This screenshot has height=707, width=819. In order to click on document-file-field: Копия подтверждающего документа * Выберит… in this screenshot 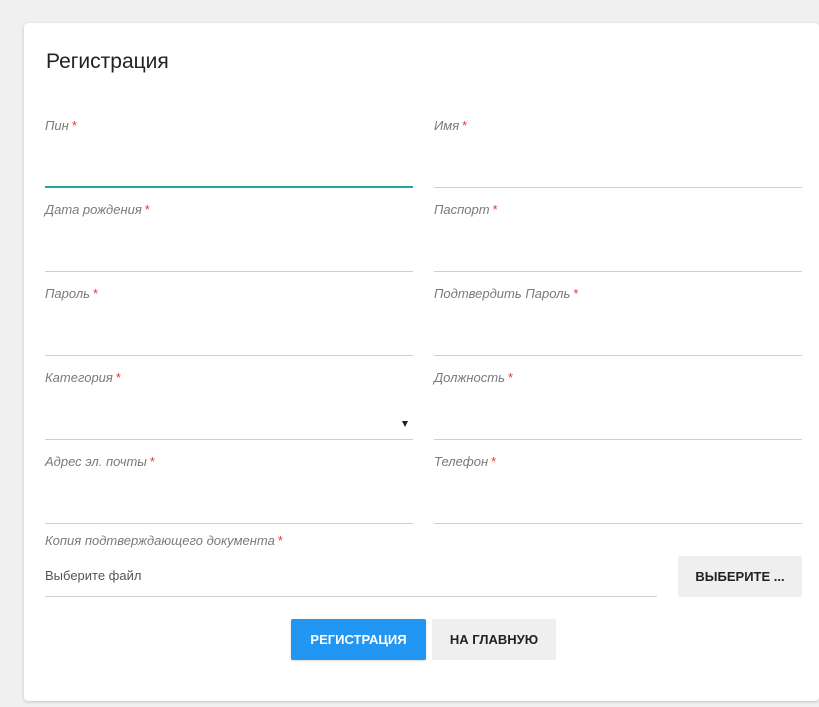, I will do `click(351, 565)`.